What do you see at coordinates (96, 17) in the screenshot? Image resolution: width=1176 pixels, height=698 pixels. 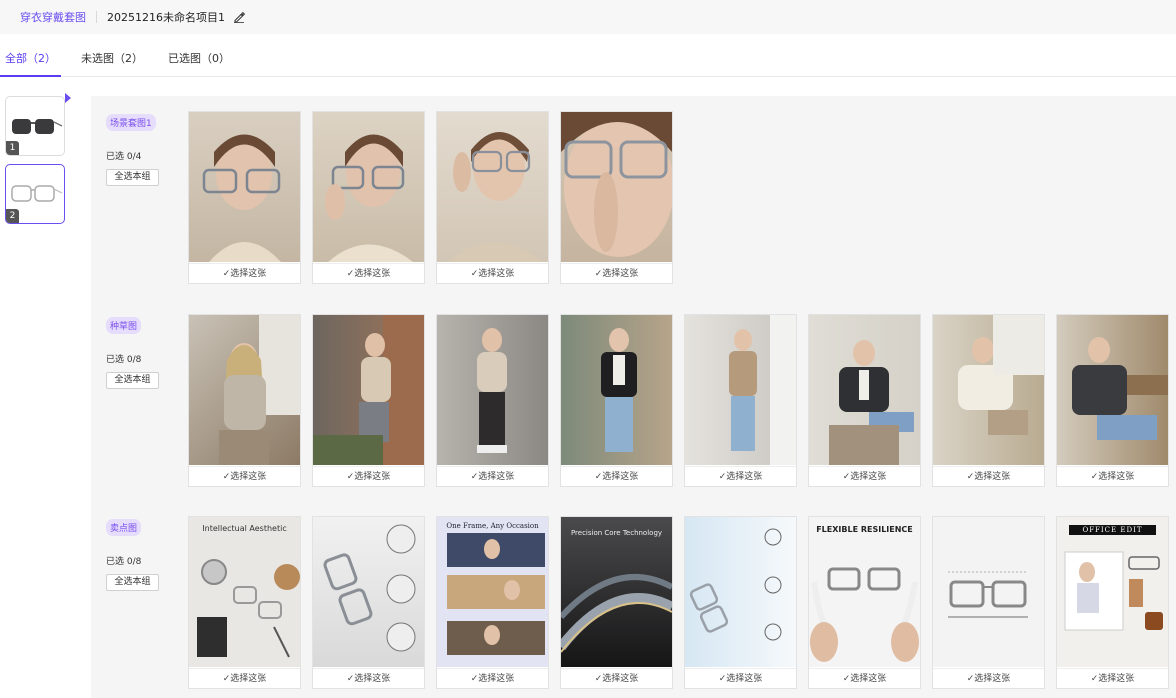 I see `divider` at bounding box center [96, 17].